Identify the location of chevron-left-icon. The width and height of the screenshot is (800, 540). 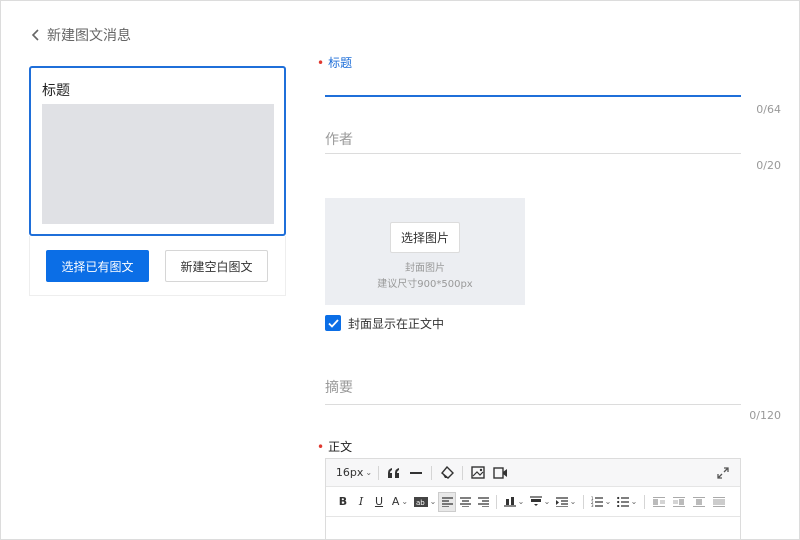
(35, 35).